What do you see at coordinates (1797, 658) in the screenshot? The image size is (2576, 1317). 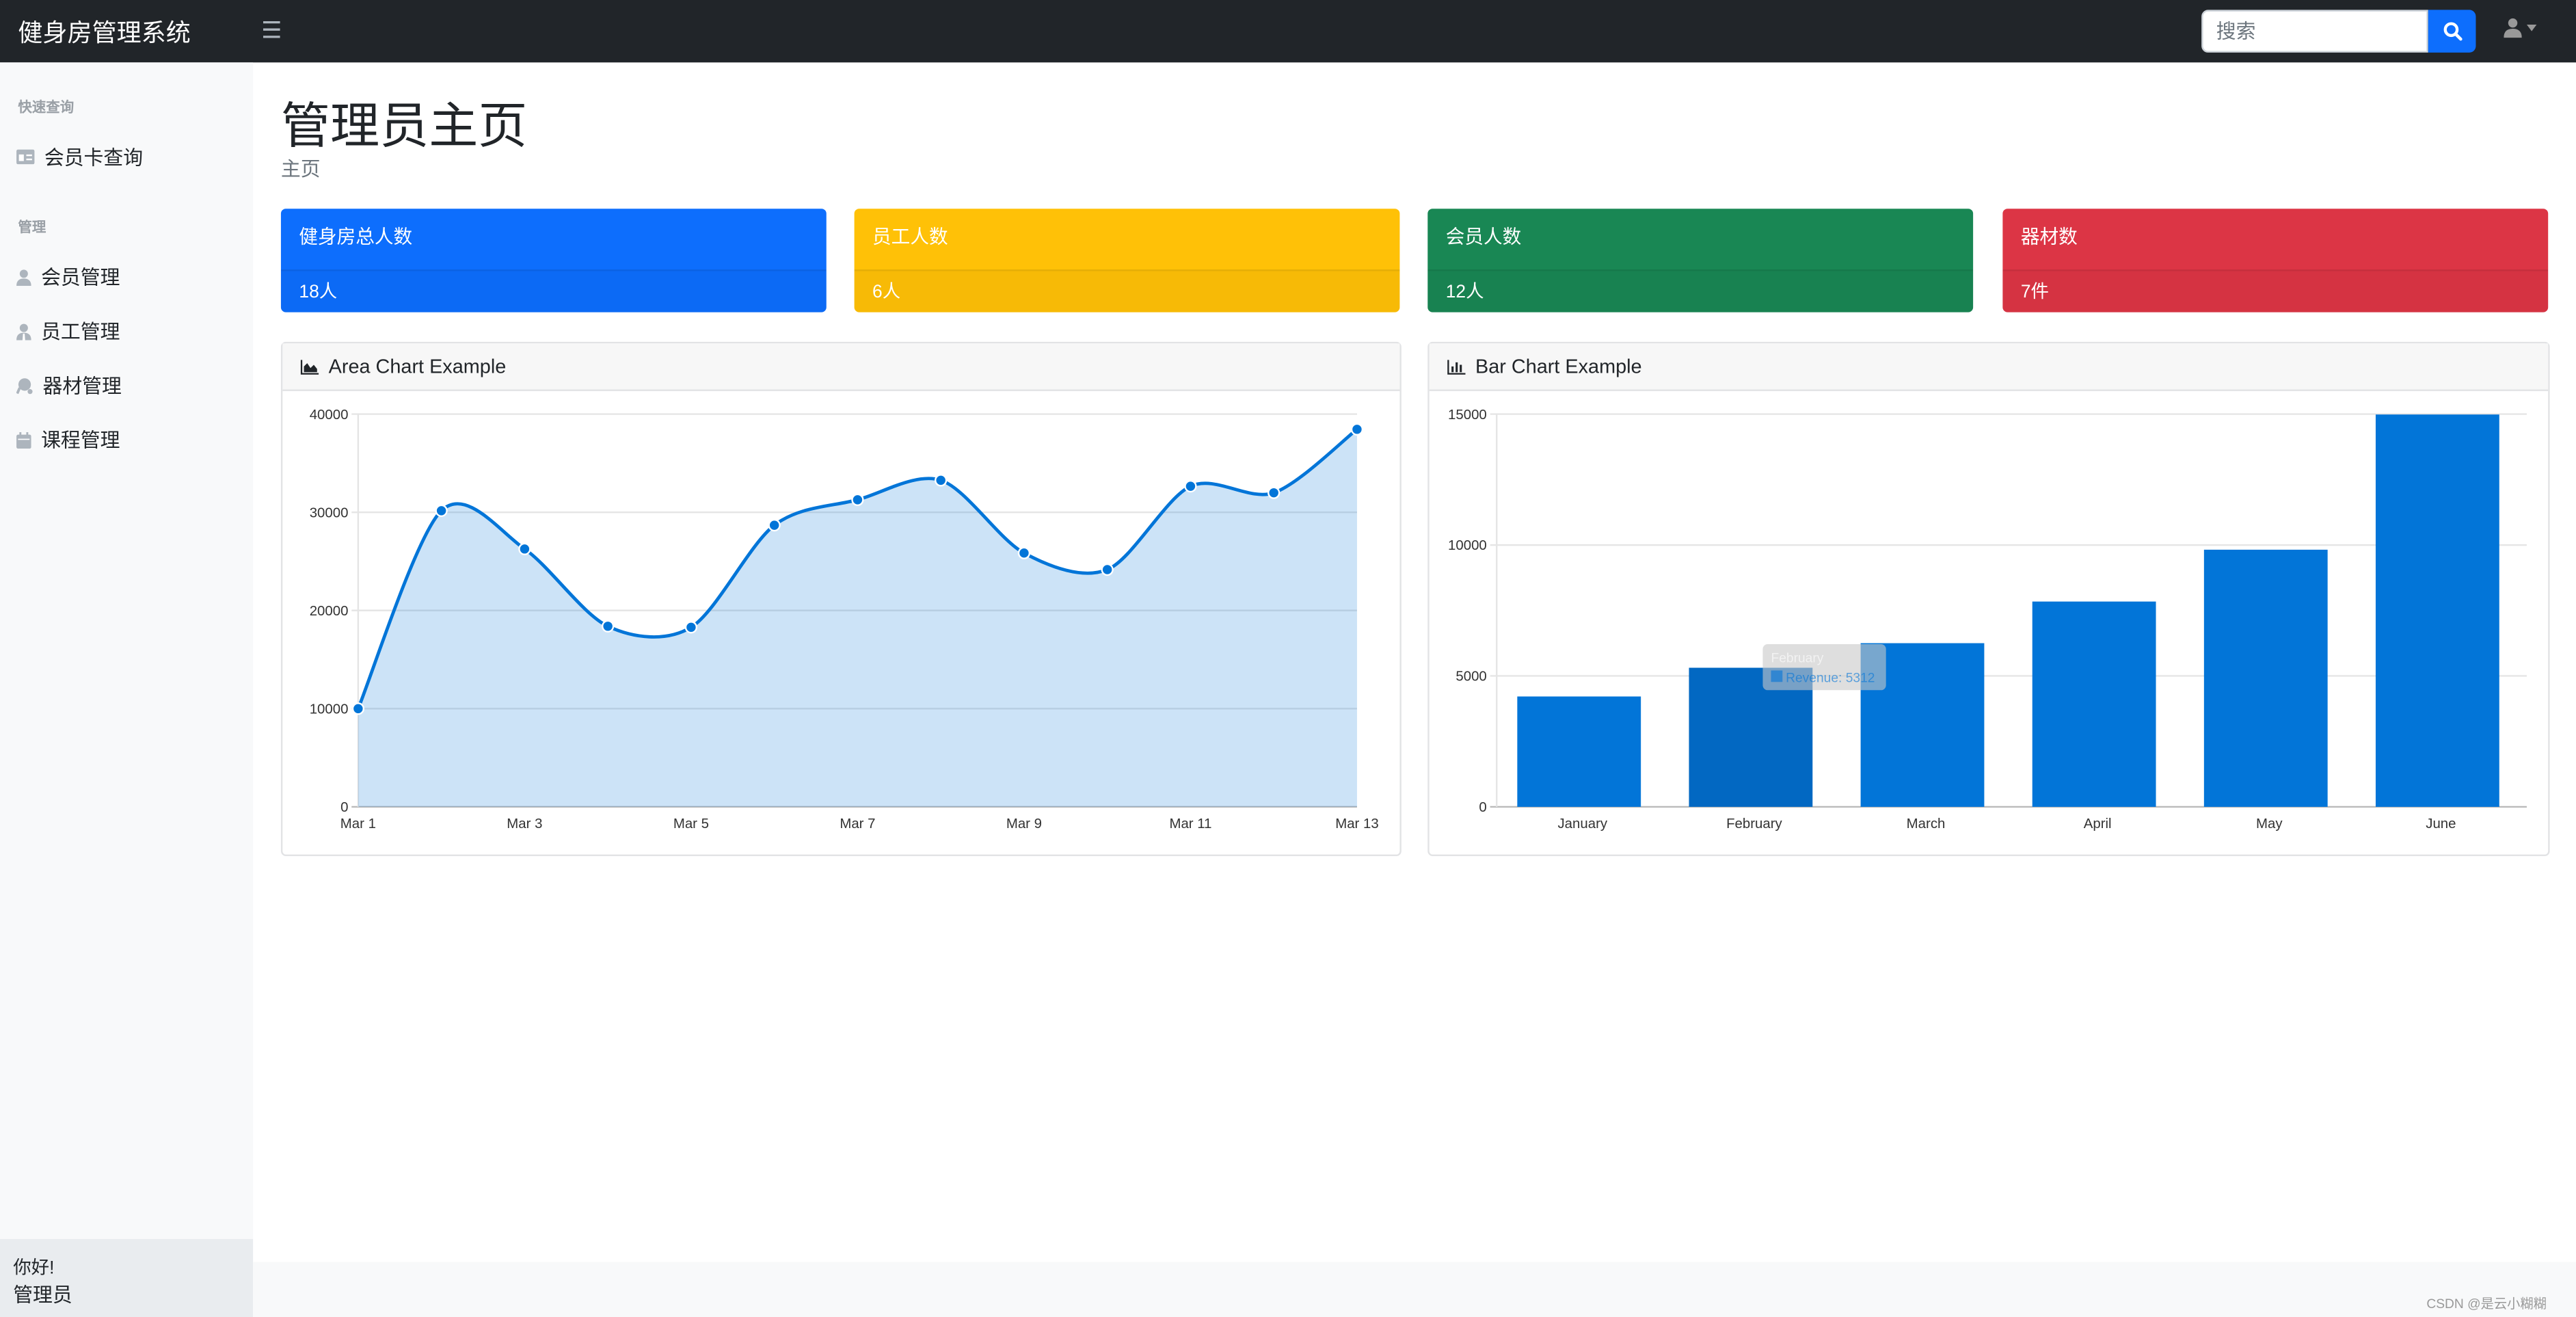 I see `tooltip-title: February` at bounding box center [1797, 658].